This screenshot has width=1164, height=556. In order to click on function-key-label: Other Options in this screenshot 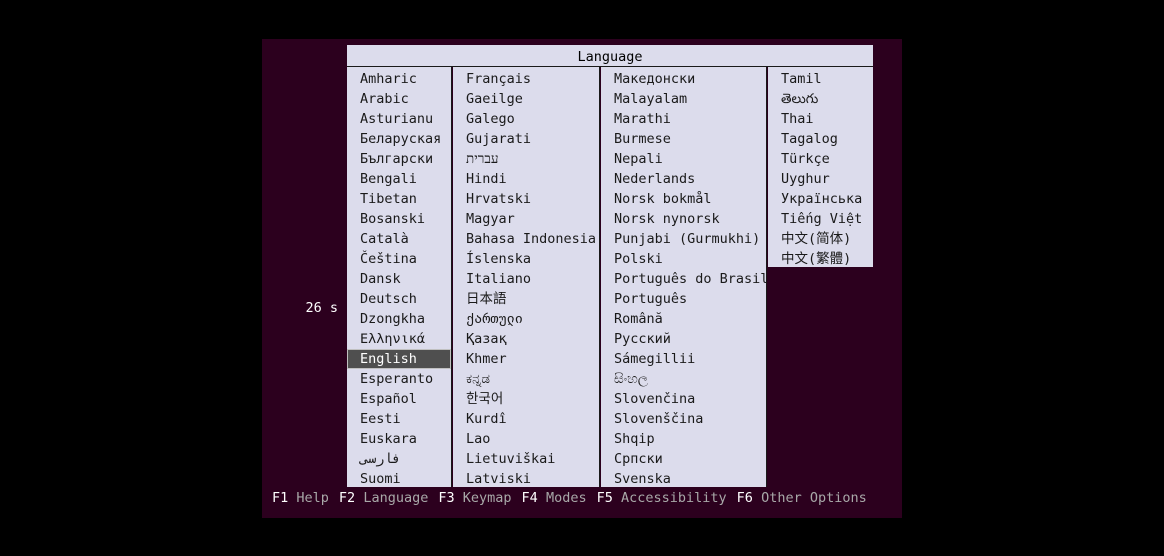, I will do `click(814, 498)`.